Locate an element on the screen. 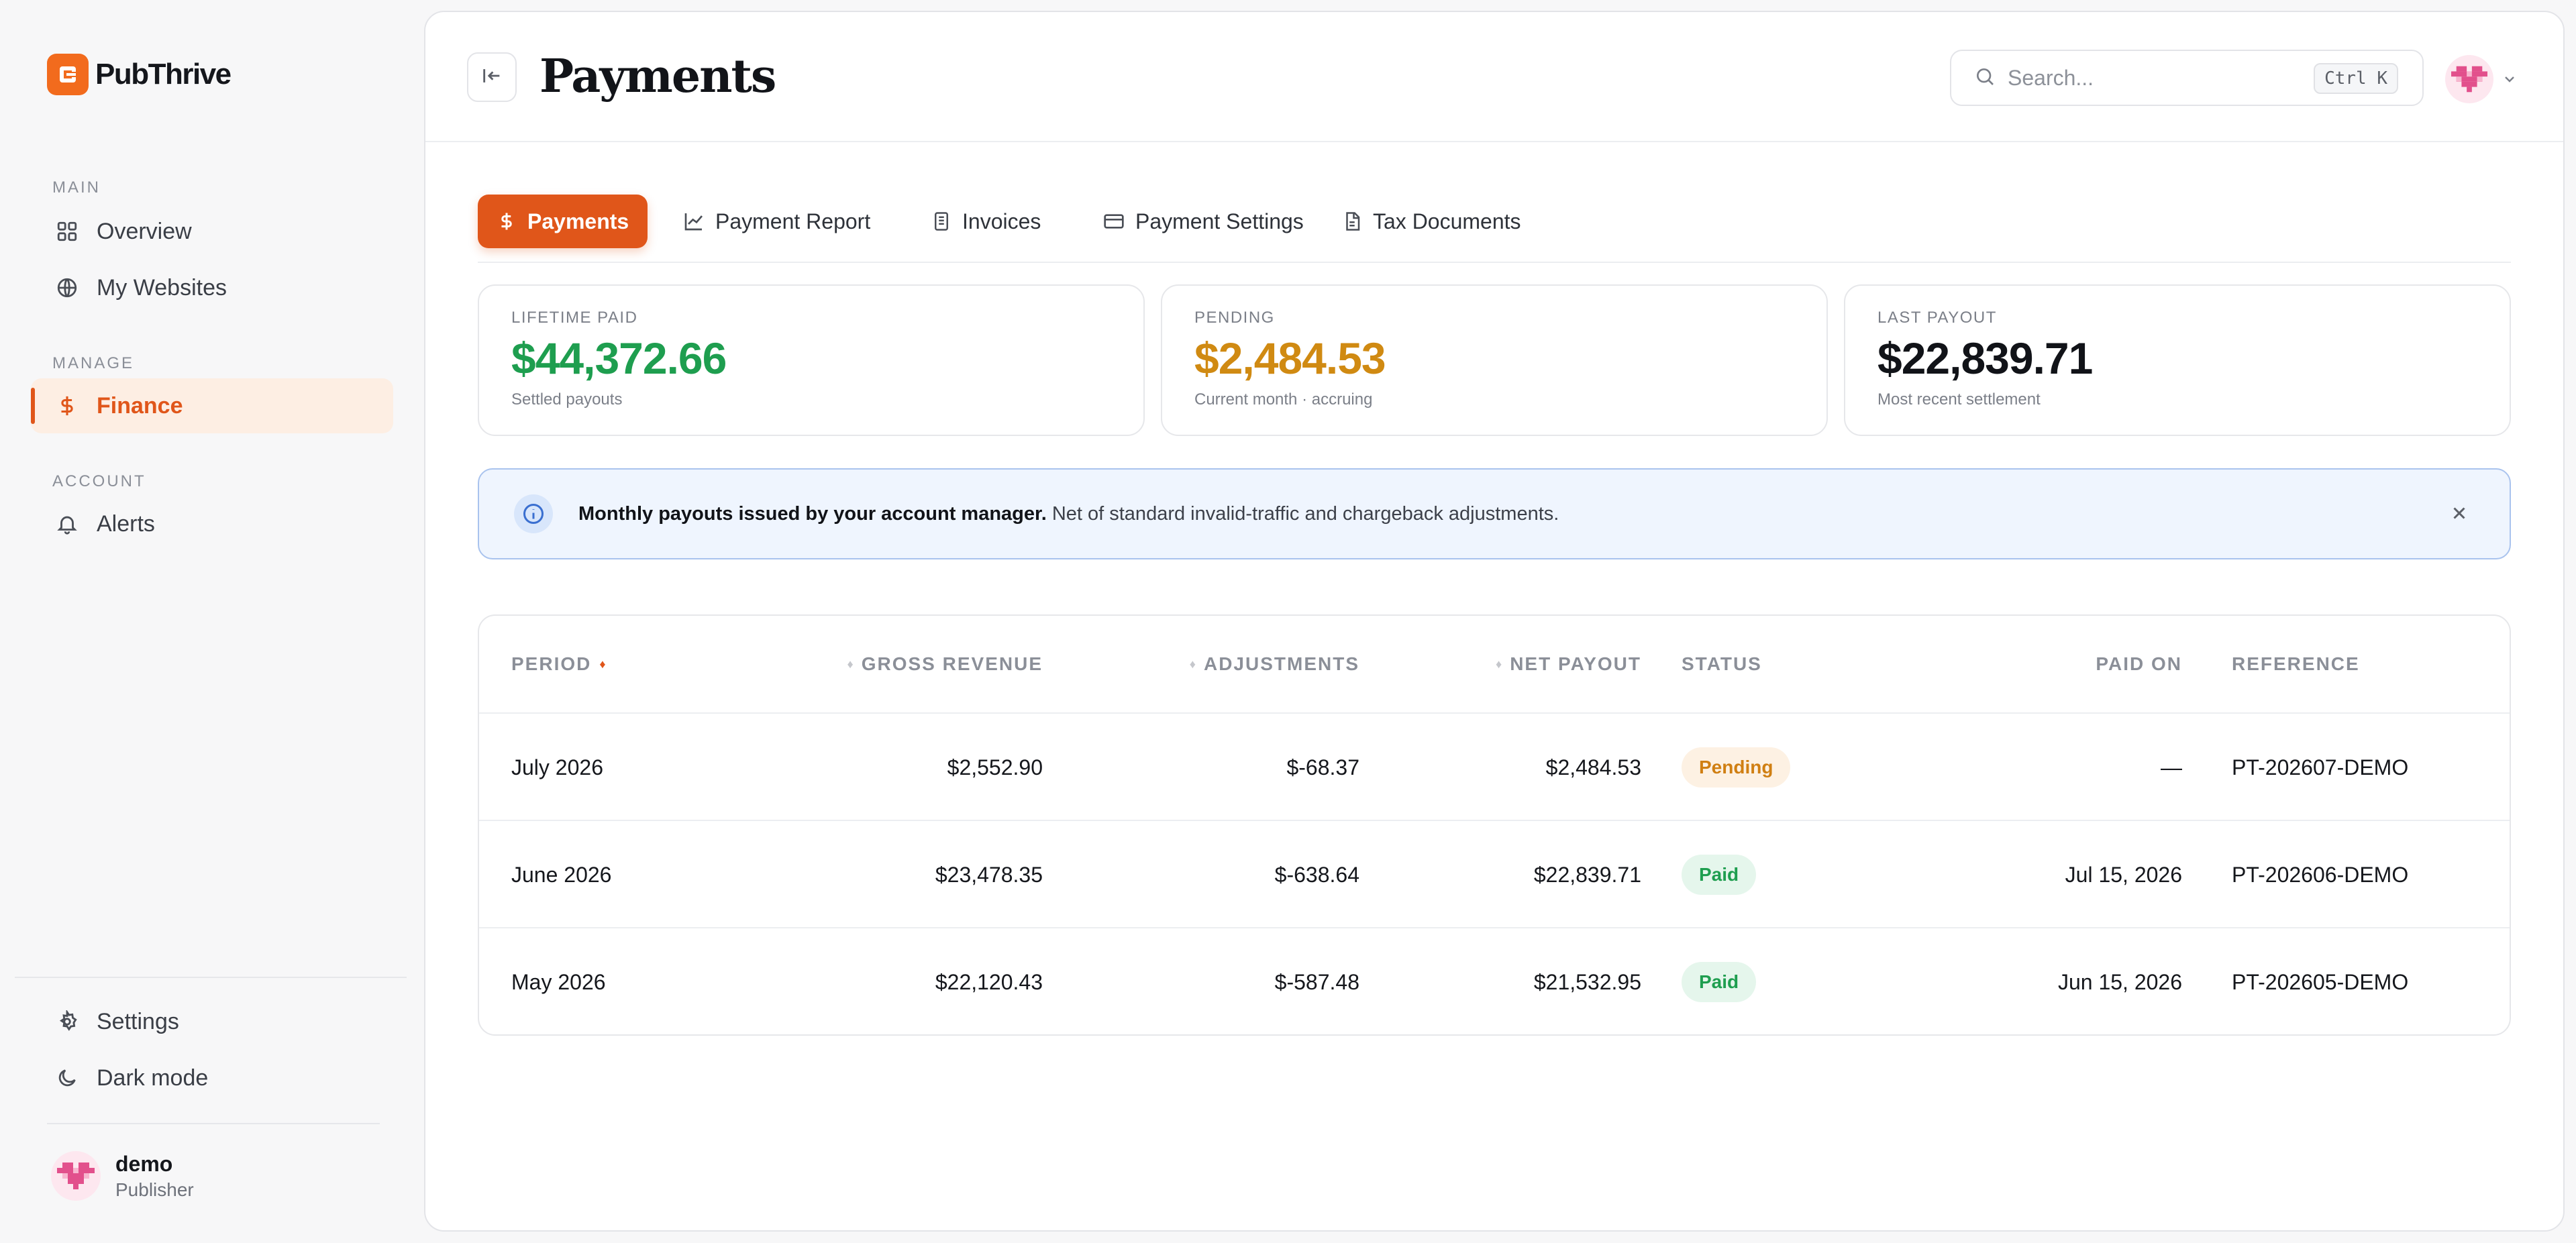  cell-net-payout: $21,532.95 is located at coordinates (1587, 981).